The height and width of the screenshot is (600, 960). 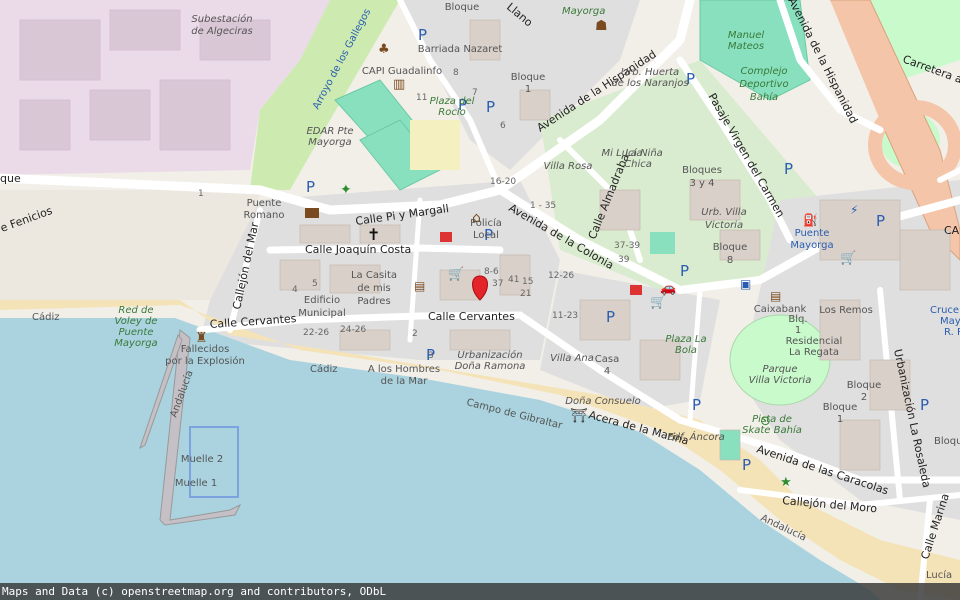 What do you see at coordinates (745, 284) in the screenshot?
I see `bus-stop-icon: ▣` at bounding box center [745, 284].